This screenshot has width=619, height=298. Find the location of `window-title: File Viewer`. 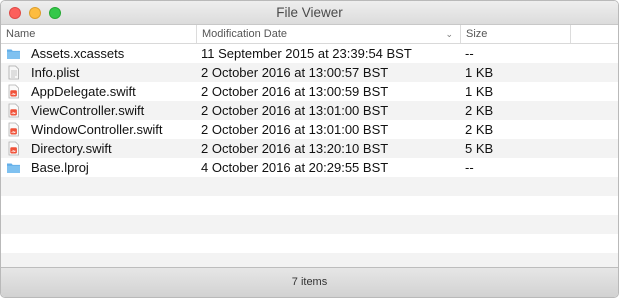

window-title: File Viewer is located at coordinates (309, 12).